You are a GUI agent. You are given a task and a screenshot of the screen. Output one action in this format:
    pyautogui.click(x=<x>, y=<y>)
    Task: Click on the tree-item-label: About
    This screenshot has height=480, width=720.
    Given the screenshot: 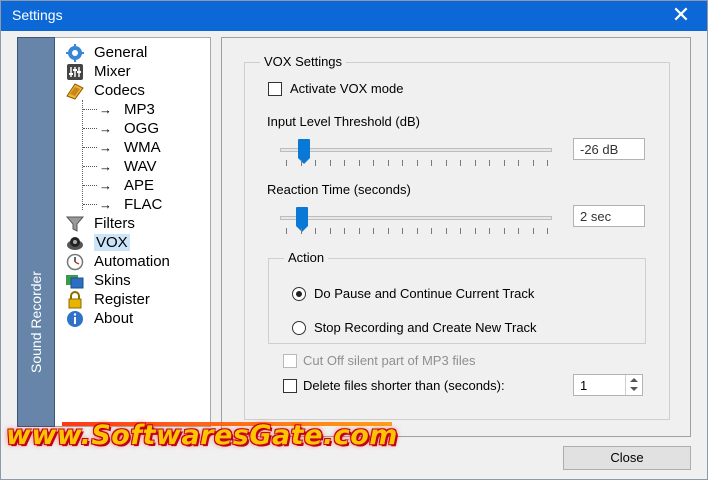 What is the action you would take?
    pyautogui.click(x=114, y=318)
    